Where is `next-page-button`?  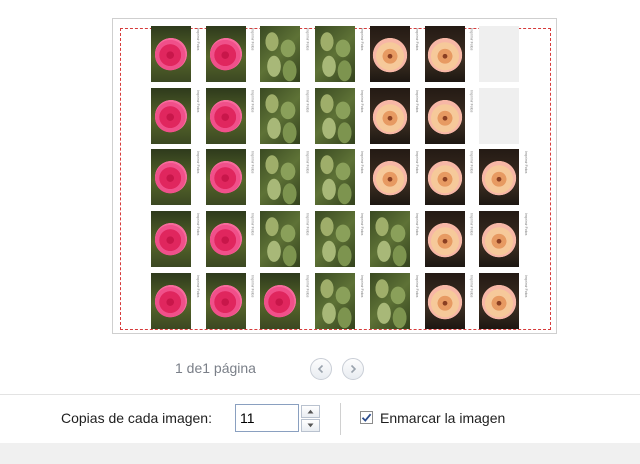 next-page-button is located at coordinates (353, 369).